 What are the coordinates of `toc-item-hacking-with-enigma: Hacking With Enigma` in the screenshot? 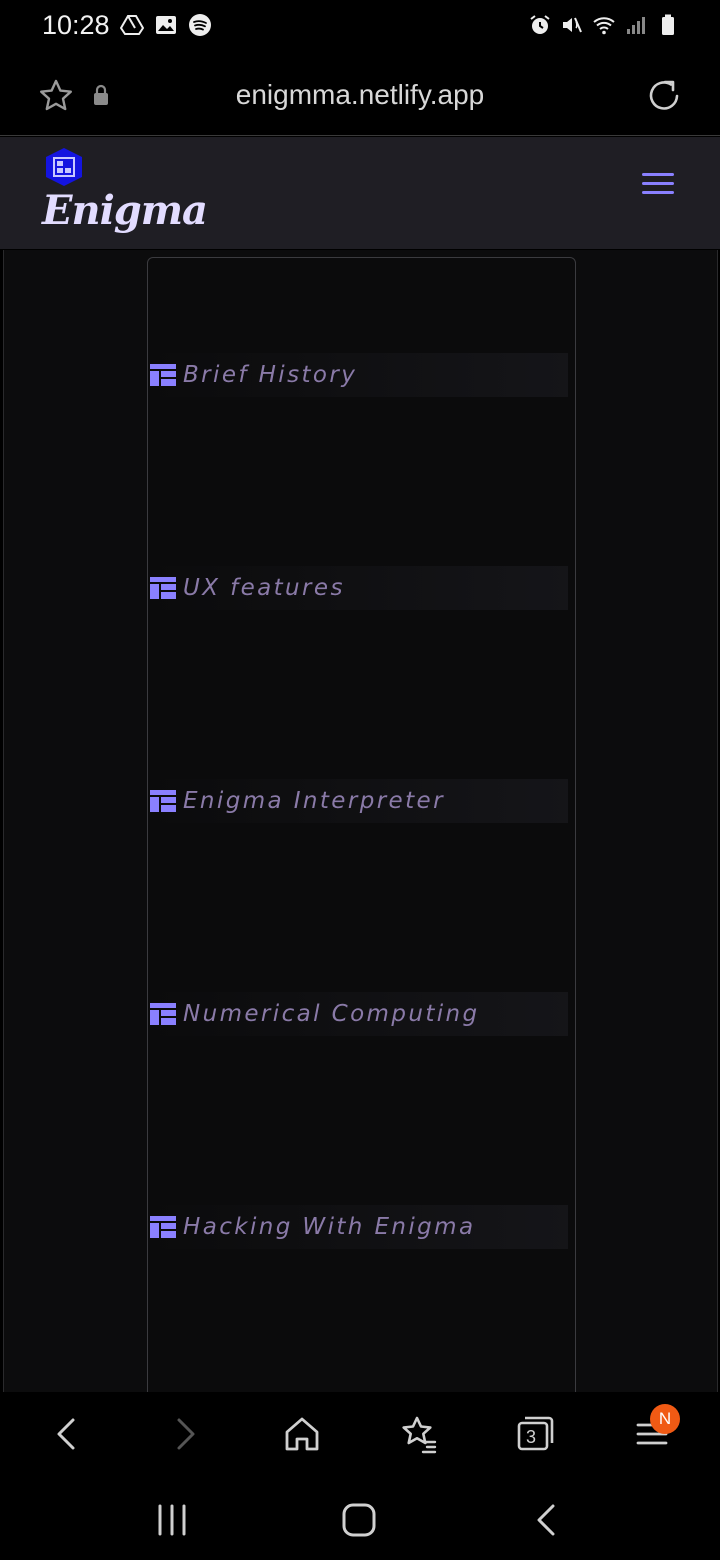 It's located at (358, 1227).